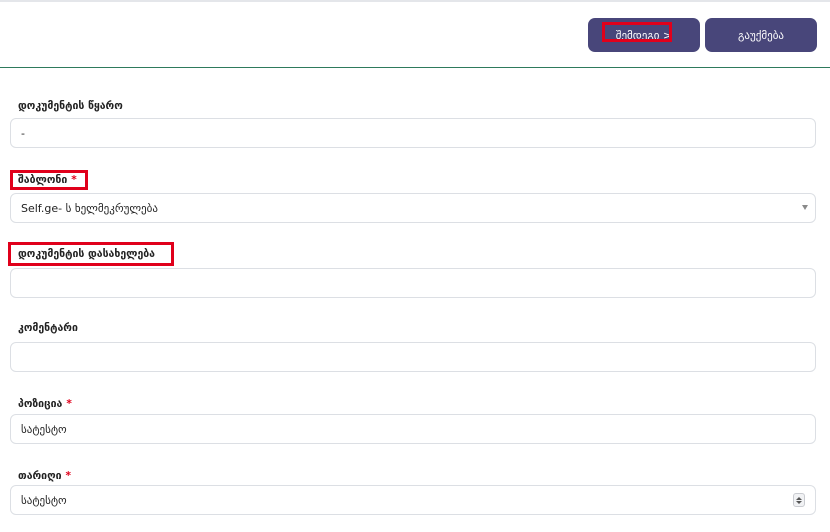  Describe the element at coordinates (70, 106) in the screenshot. I see `source-label: დოკუმენტის წყარო` at that location.